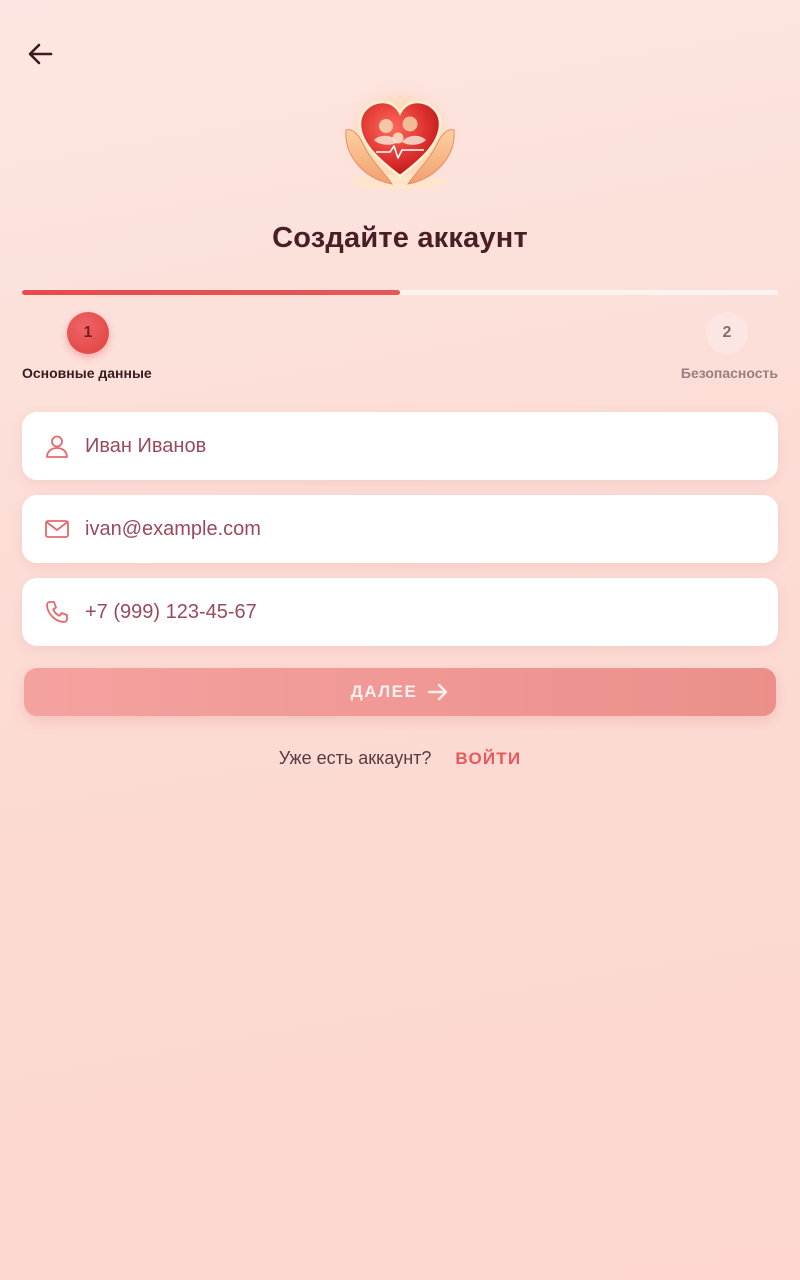 Image resolution: width=800 pixels, height=1280 pixels. What do you see at coordinates (400, 238) in the screenshot?
I see `page-title: Создайте аккаунт` at bounding box center [400, 238].